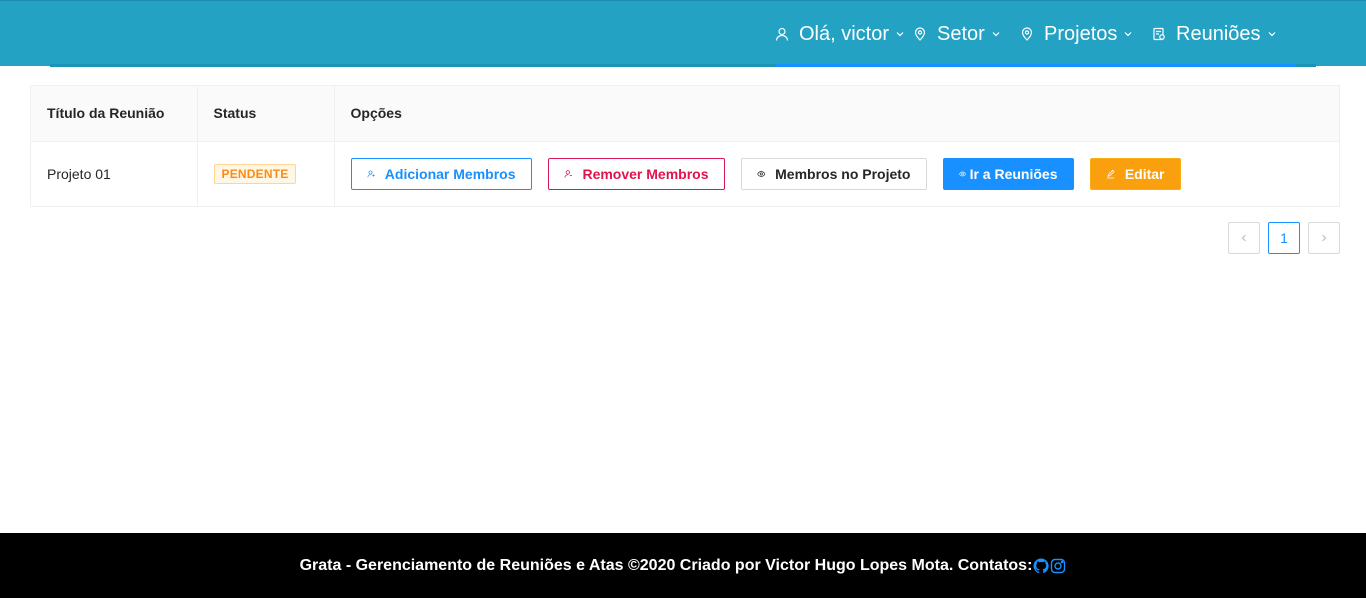 This screenshot has height=598, width=1366. I want to click on nav-user-label: Olá, victor, so click(844, 33).